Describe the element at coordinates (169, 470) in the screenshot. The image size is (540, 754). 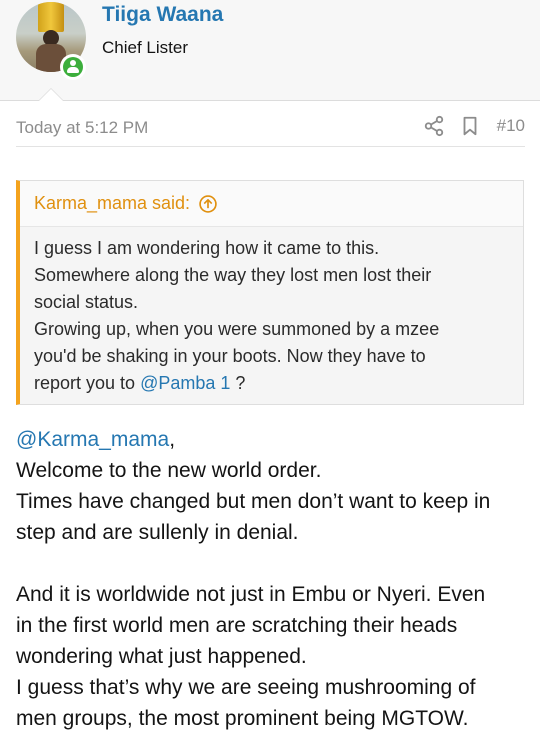
I see `reply-line: Welcome to the new world order.` at that location.